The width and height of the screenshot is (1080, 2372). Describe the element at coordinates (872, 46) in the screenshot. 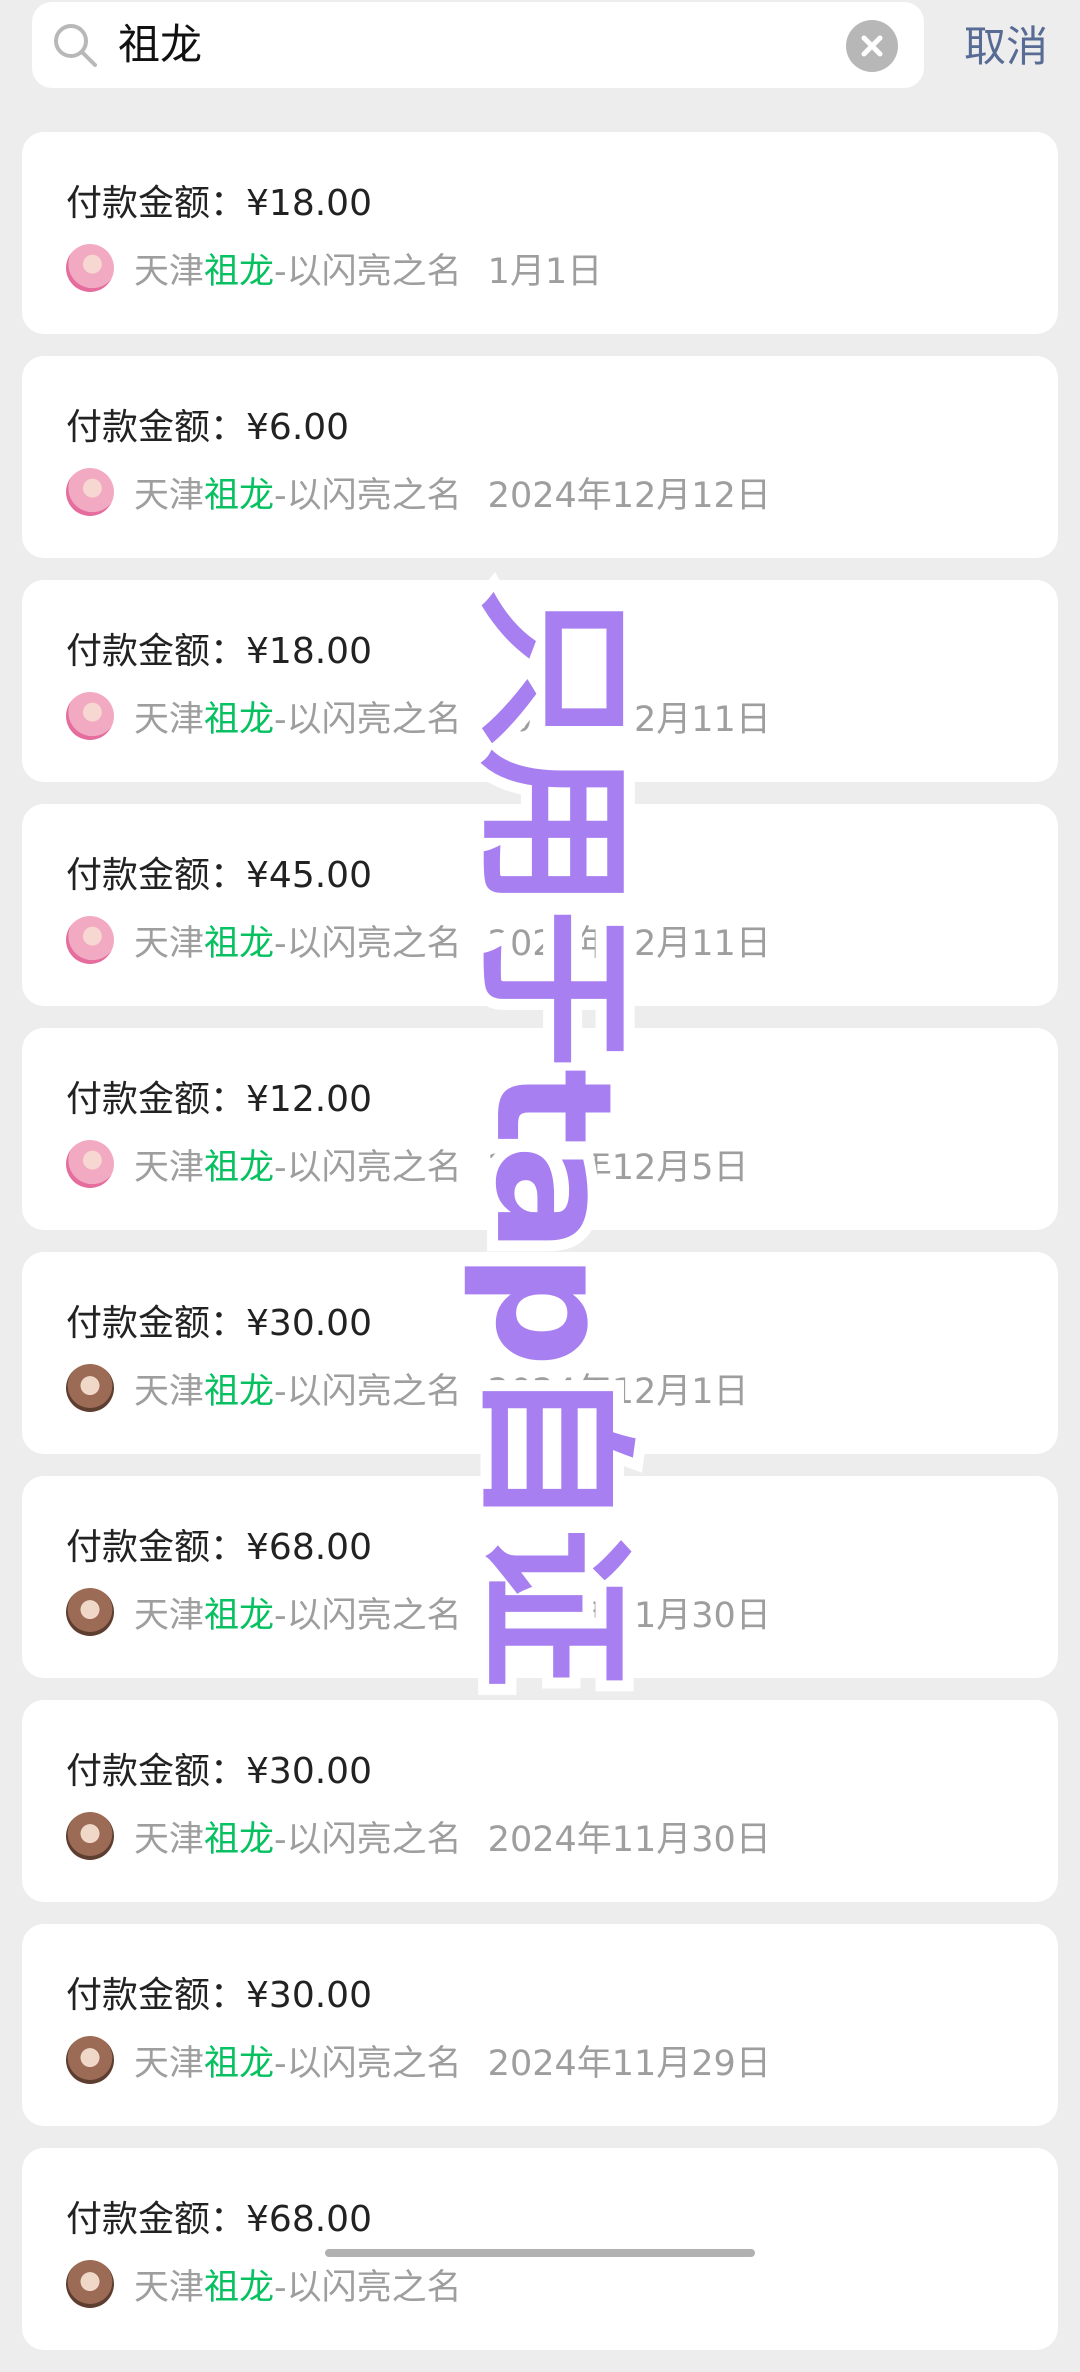

I see `clear-icon` at that location.